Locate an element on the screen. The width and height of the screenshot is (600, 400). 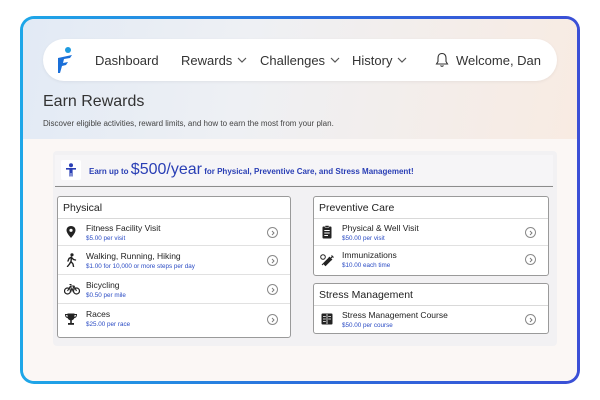
bell-icon is located at coordinates (442, 60).